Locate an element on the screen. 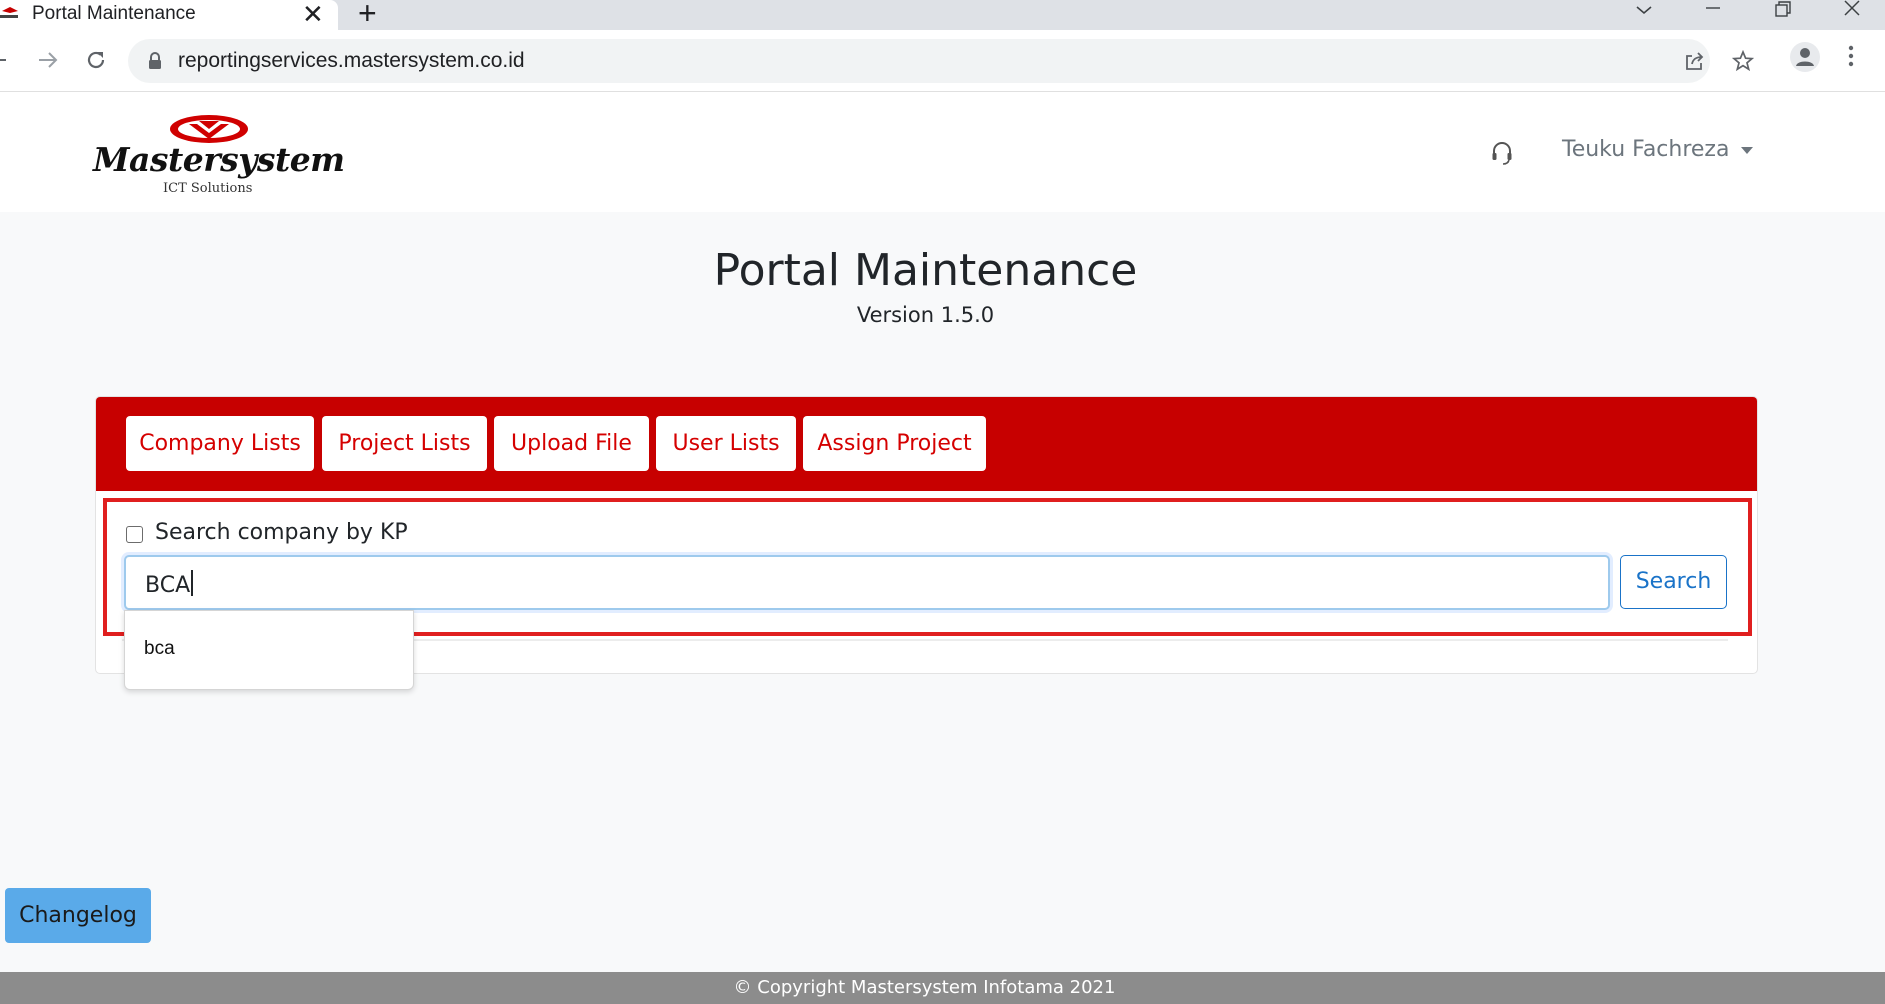  forward-icon is located at coordinates (48, 60).